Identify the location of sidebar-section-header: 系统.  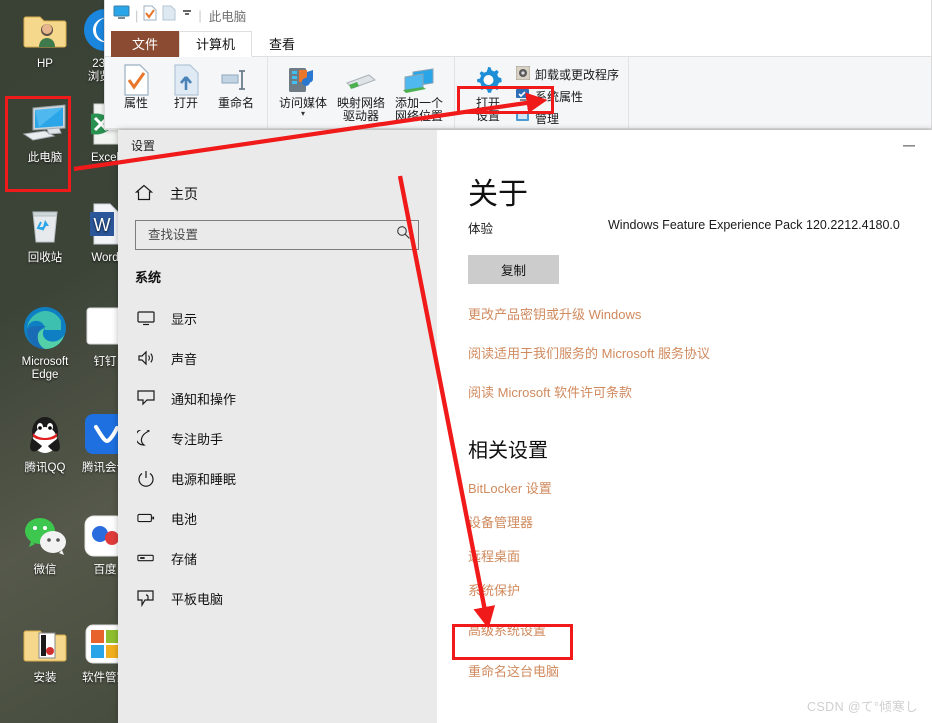
(148, 277).